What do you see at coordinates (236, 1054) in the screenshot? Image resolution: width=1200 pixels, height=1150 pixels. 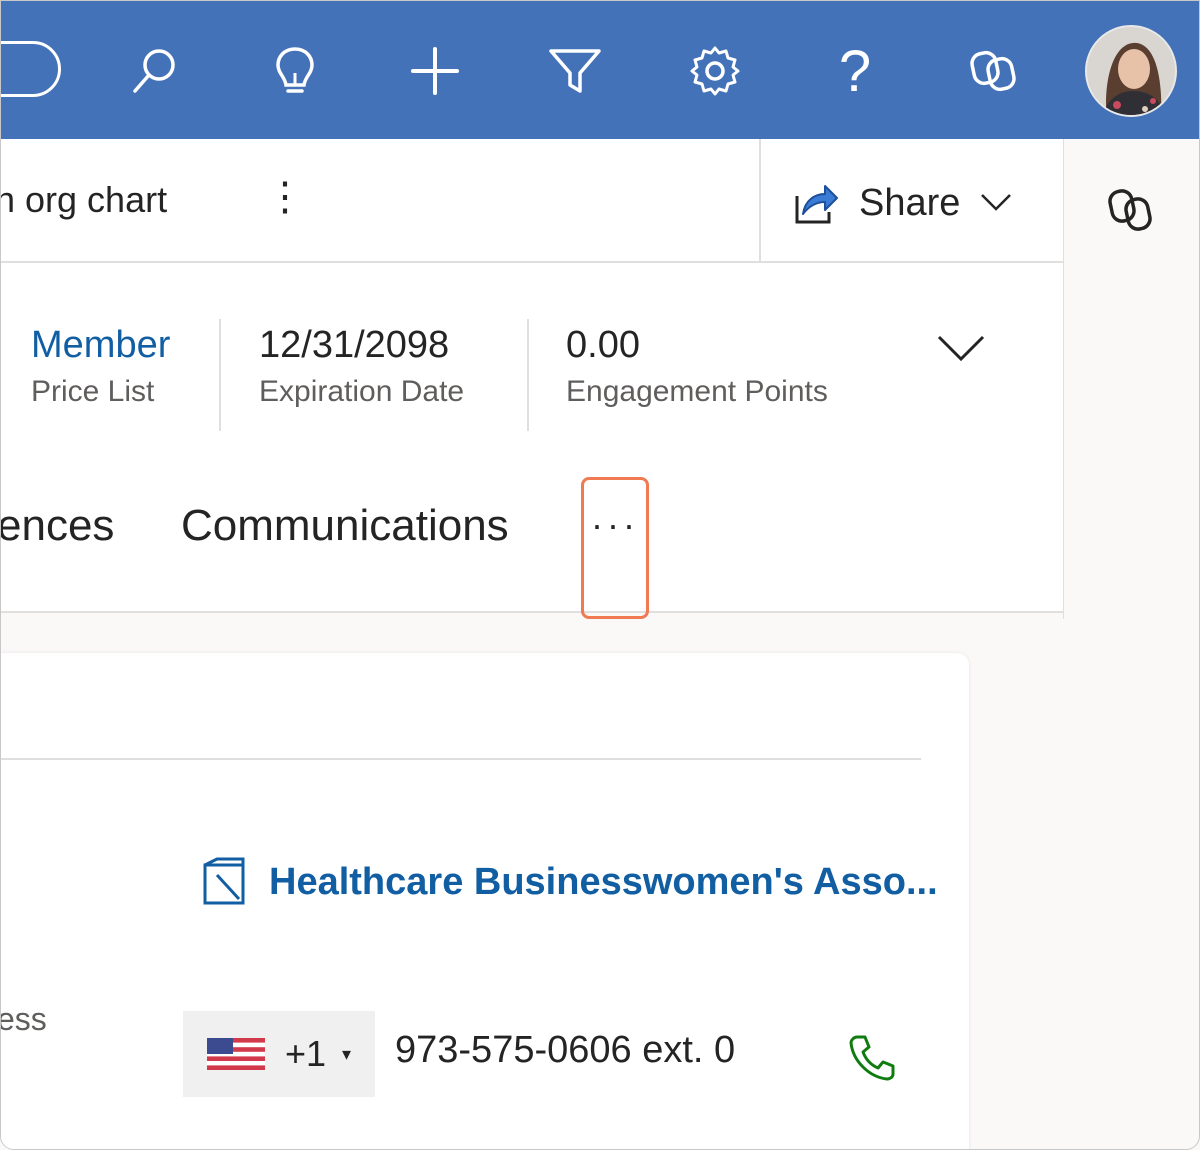 I see `us-flag-icon` at bounding box center [236, 1054].